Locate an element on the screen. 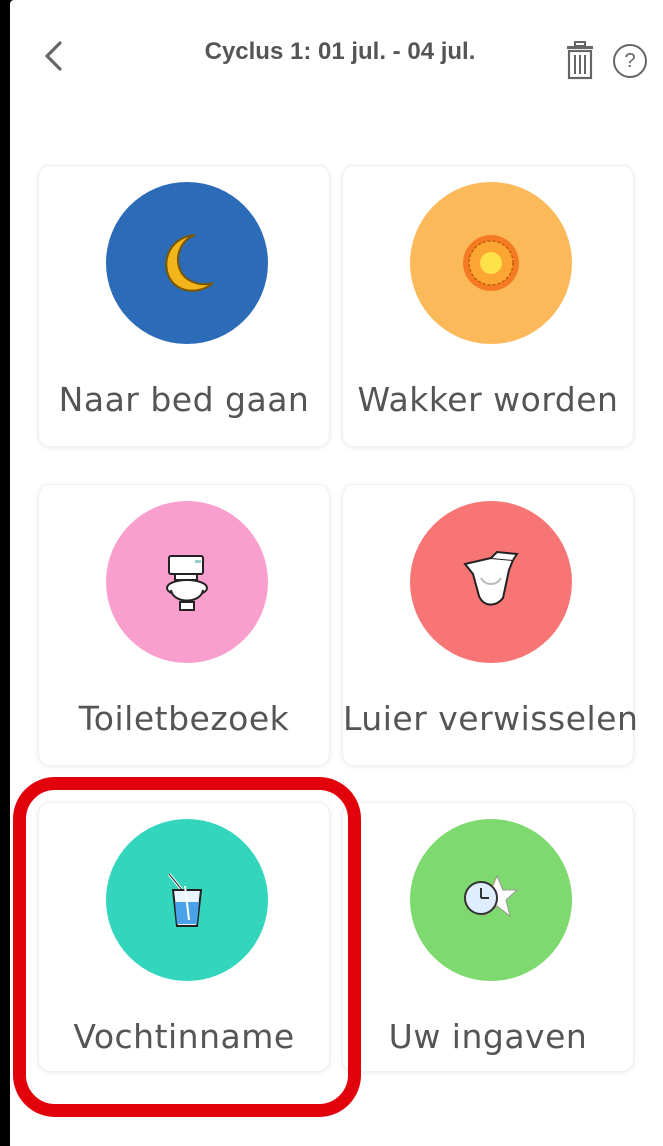 Image resolution: width=663 pixels, height=1146 pixels. tile-toiletbezoek: Toiletbezoek is located at coordinates (184, 625).